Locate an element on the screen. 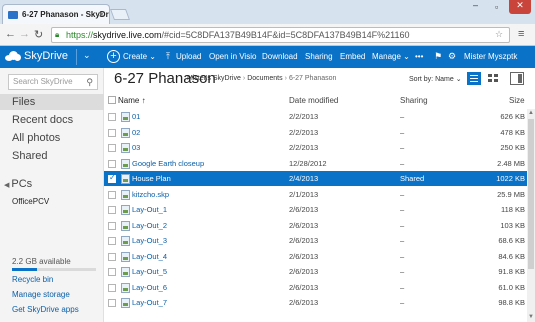  file-name-link: Lay-Out_6 is located at coordinates (149, 287).